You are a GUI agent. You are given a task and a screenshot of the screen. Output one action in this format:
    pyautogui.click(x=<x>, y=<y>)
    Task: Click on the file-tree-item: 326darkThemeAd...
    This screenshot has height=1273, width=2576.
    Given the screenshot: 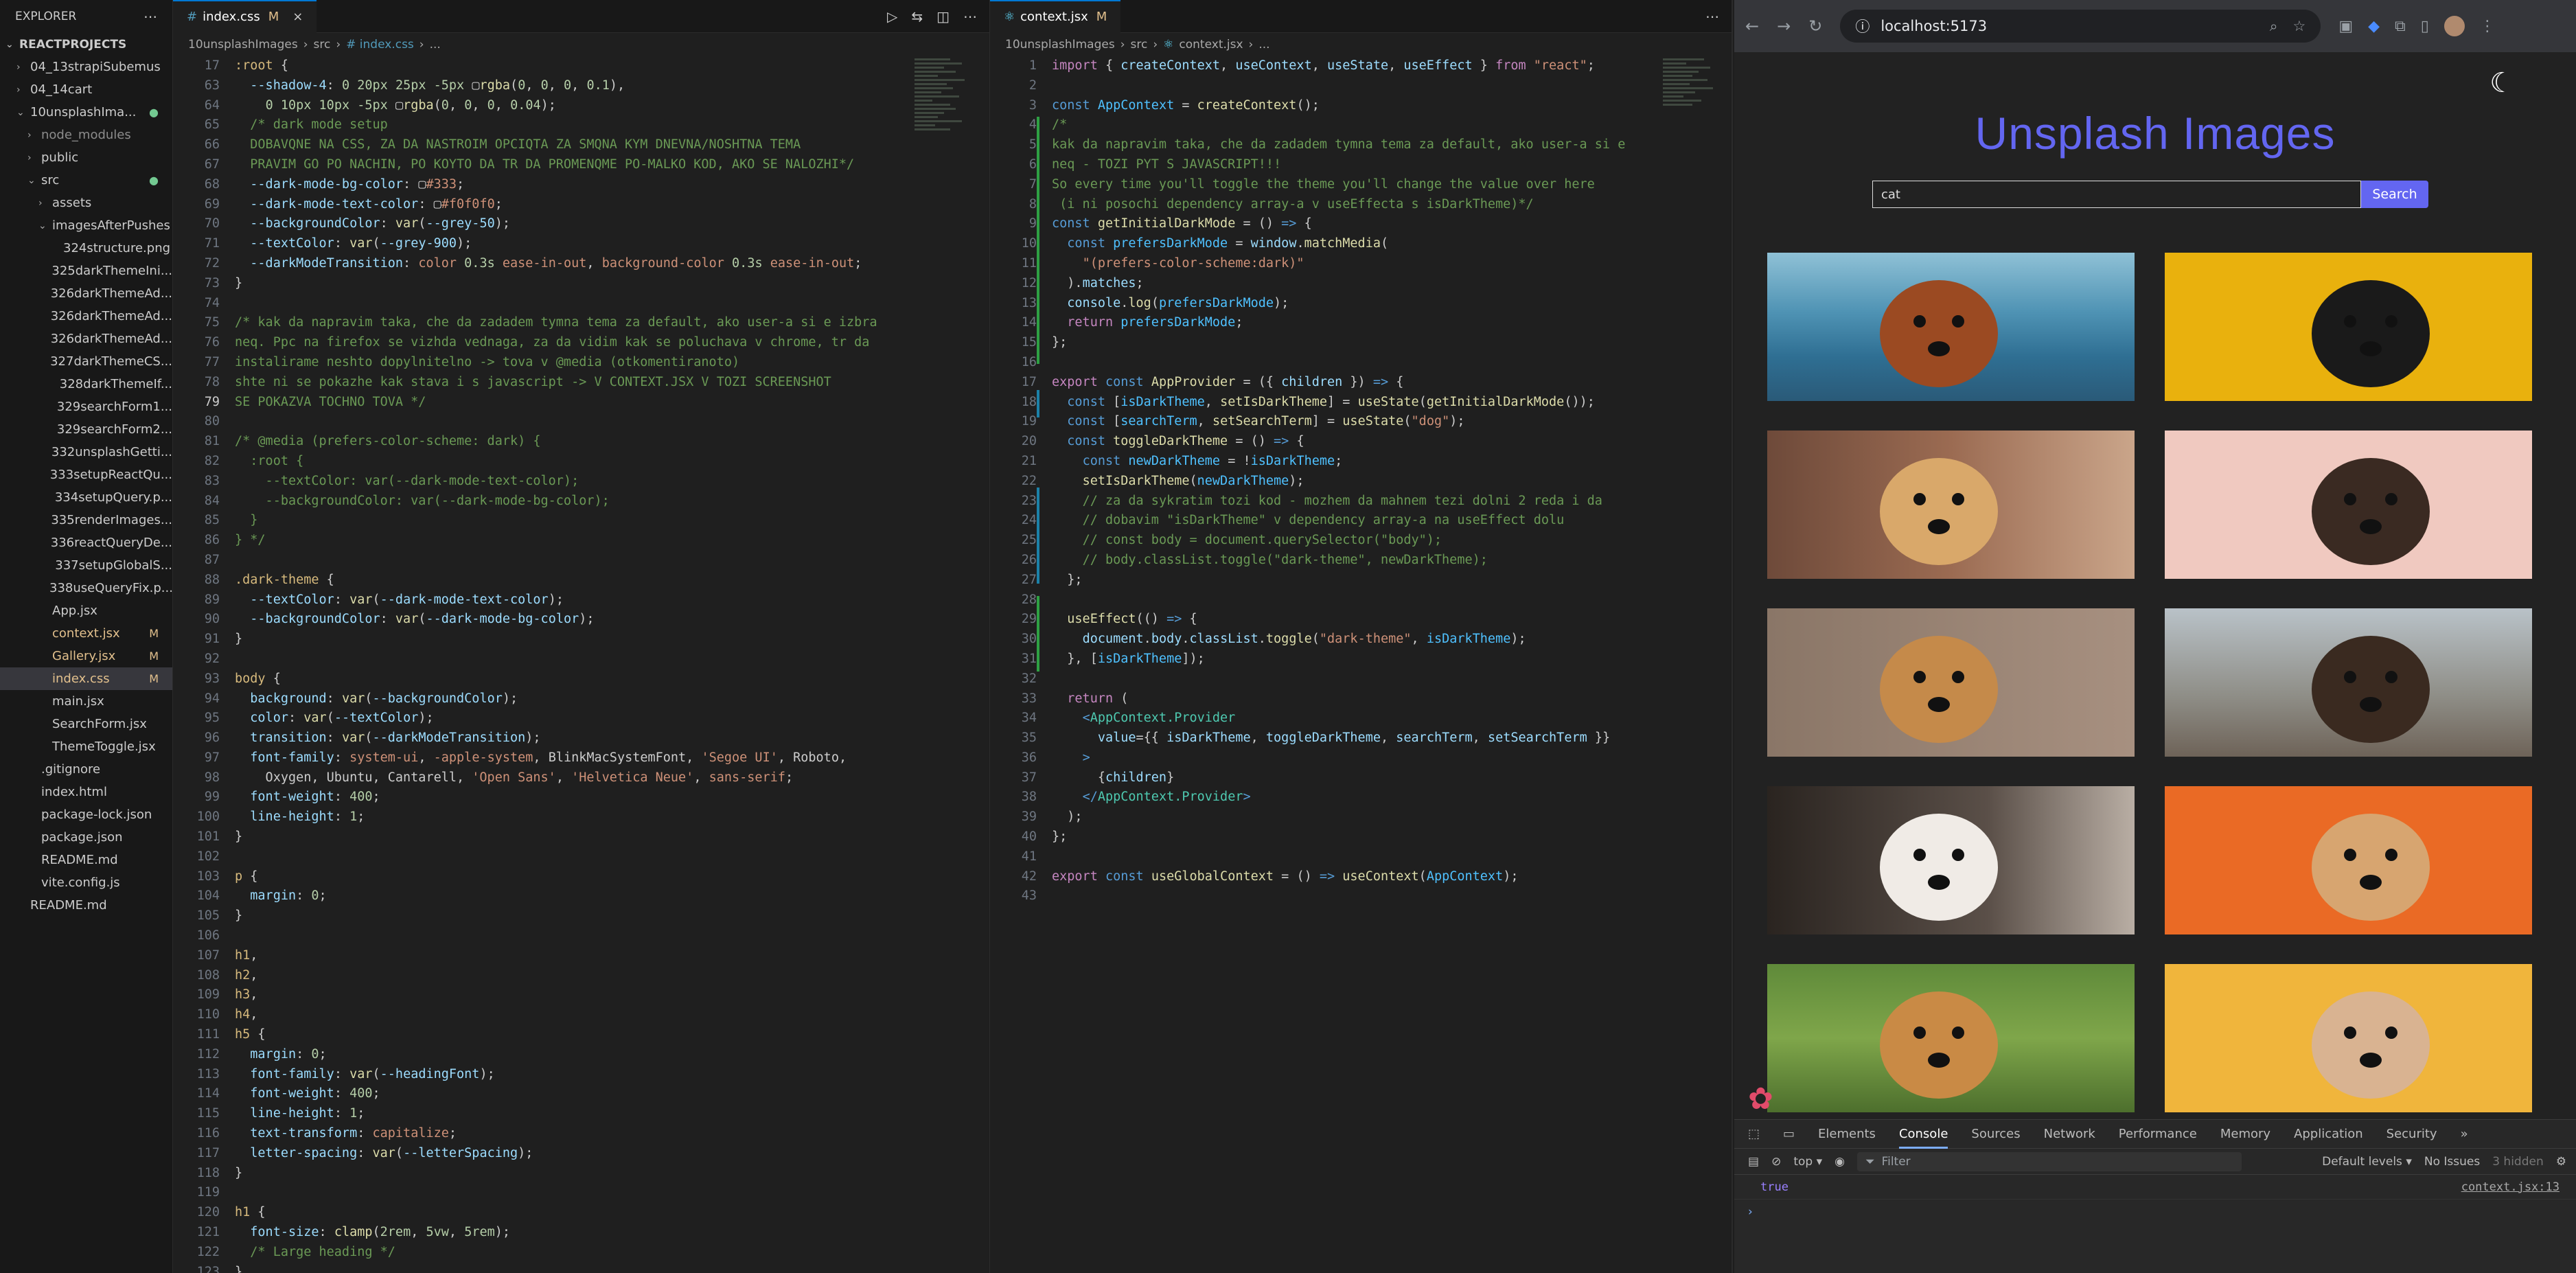 What is the action you would take?
    pyautogui.click(x=86, y=293)
    